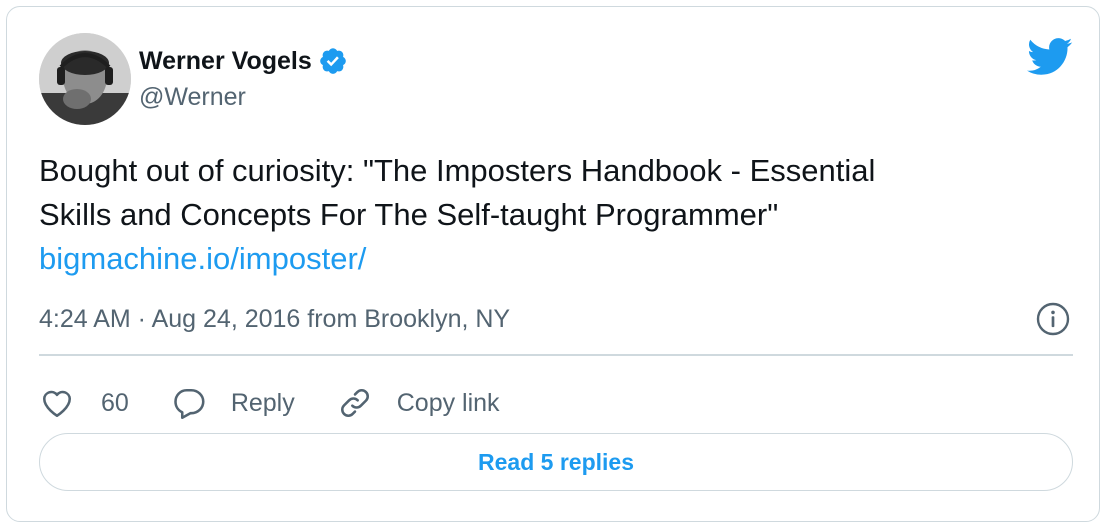  Describe the element at coordinates (556, 355) in the screenshot. I see `divider` at that location.